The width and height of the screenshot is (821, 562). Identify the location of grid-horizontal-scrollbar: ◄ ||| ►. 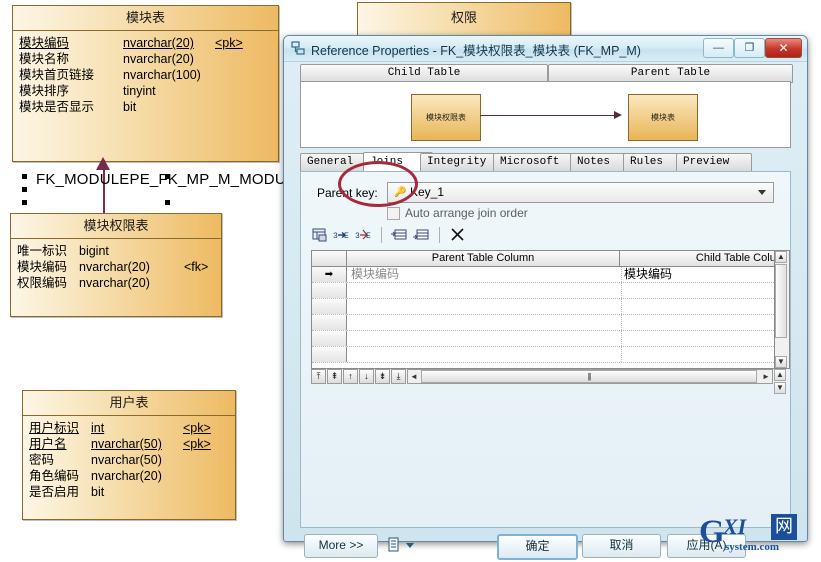
(590, 376).